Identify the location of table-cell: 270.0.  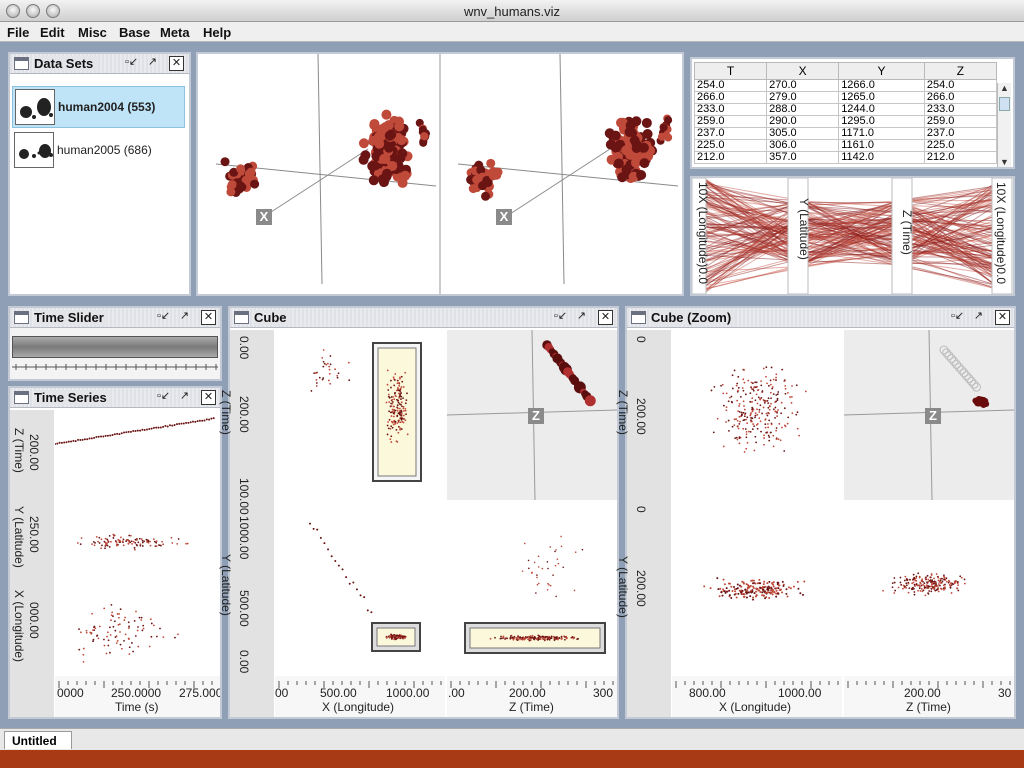
(803, 85).